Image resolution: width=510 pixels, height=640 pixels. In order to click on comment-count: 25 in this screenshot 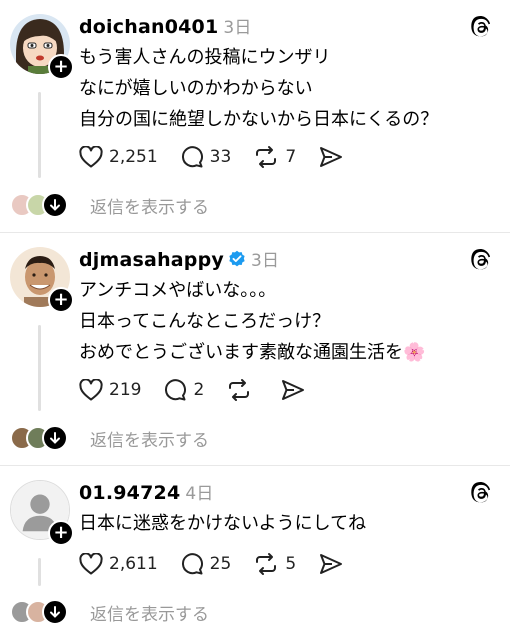, I will do `click(220, 564)`.